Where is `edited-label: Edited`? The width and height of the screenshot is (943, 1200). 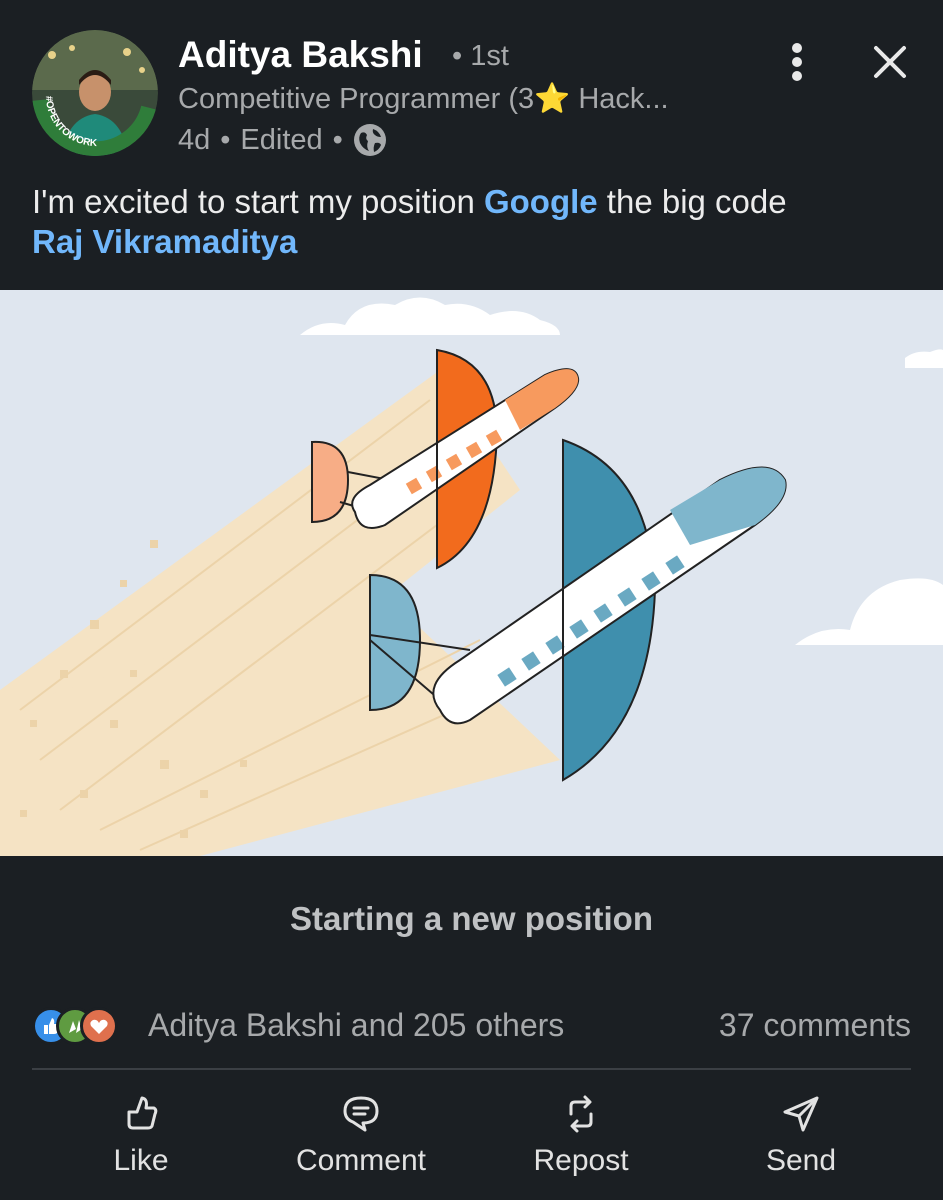 edited-label: Edited is located at coordinates (281, 139).